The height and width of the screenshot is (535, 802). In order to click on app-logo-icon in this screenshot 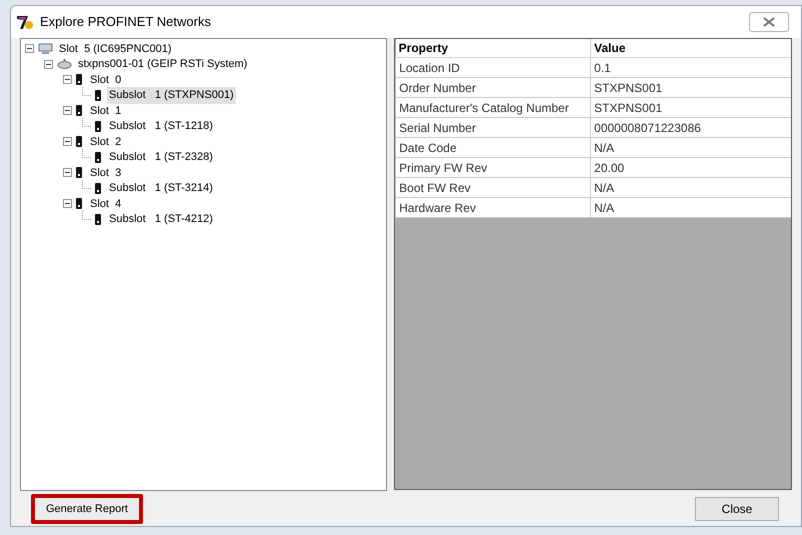, I will do `click(25, 22)`.